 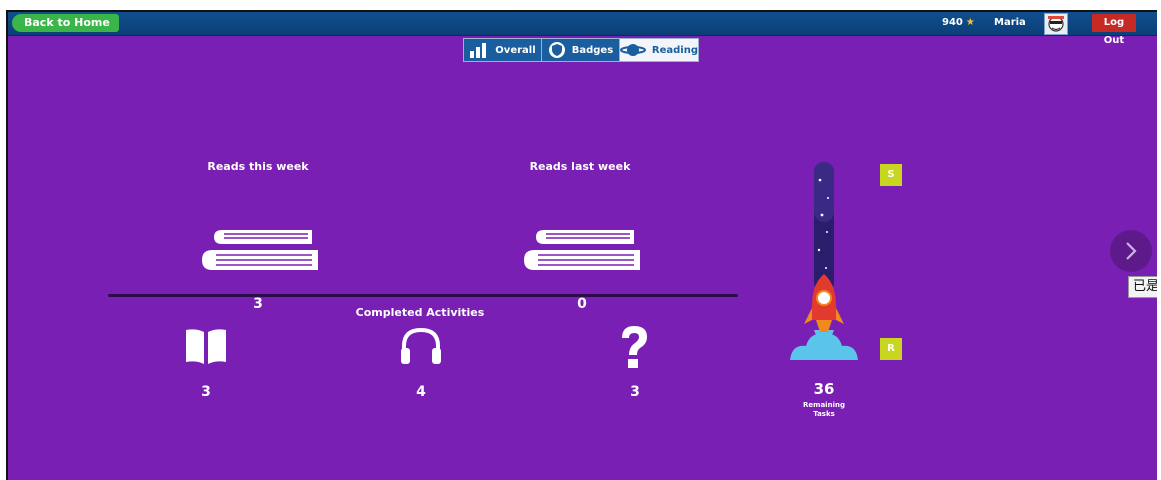 What do you see at coordinates (632, 50) in the screenshot?
I see `planet-icon` at bounding box center [632, 50].